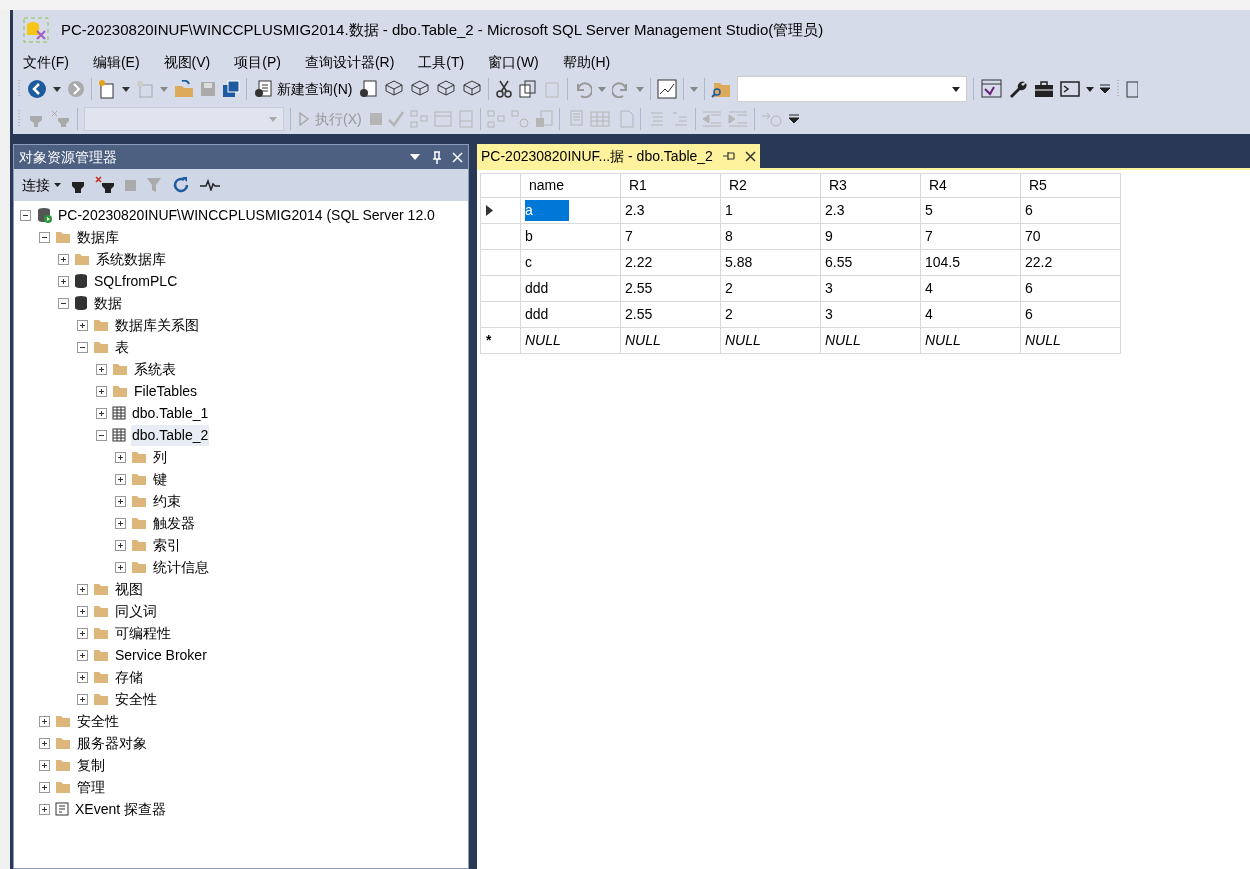 This screenshot has width=1250, height=869. I want to click on tree-item: 约束, so click(167, 501).